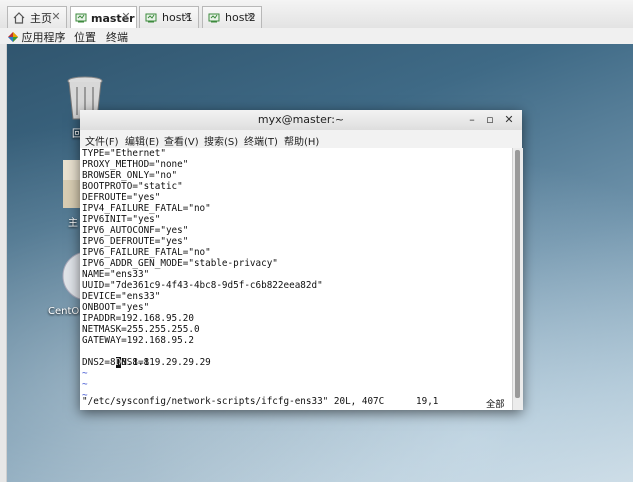  What do you see at coordinates (221, 140) in the screenshot?
I see `menu-search: 搜索(S)` at bounding box center [221, 140].